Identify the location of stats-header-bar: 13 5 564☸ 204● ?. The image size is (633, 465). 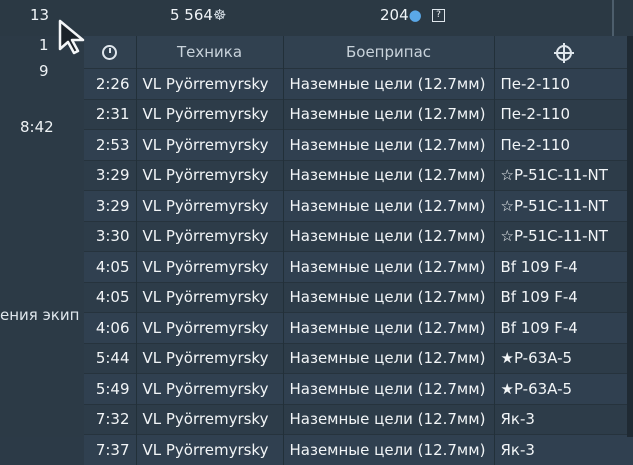
(316, 18).